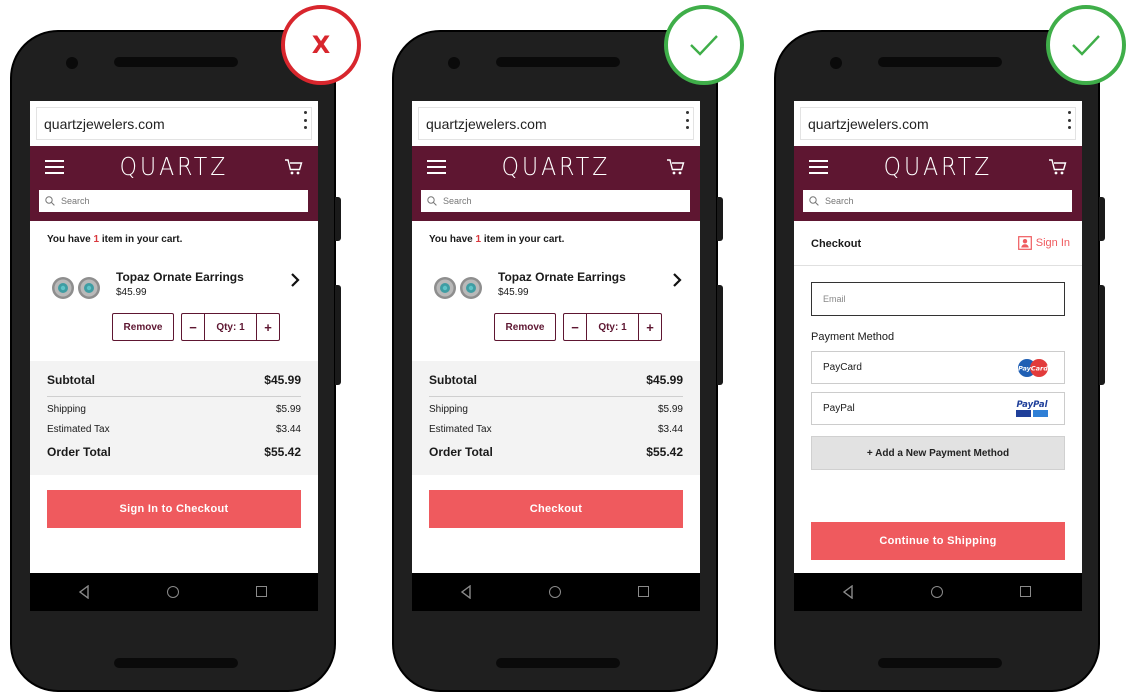 The width and height of the screenshot is (1134, 692). What do you see at coordinates (174, 380) in the screenshot?
I see `subtotal-row: Subtotal $45.99` at bounding box center [174, 380].